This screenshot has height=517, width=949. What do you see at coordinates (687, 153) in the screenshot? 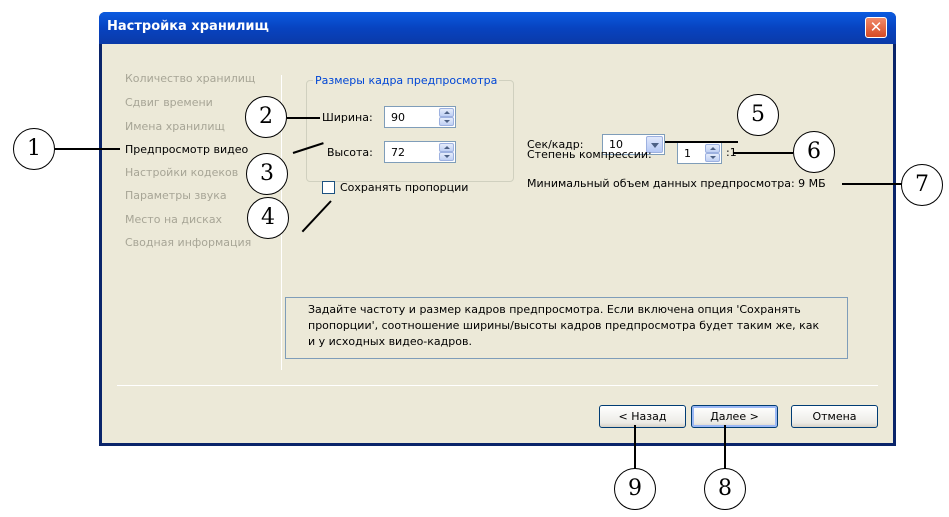
I see `compression-value: 1` at bounding box center [687, 153].